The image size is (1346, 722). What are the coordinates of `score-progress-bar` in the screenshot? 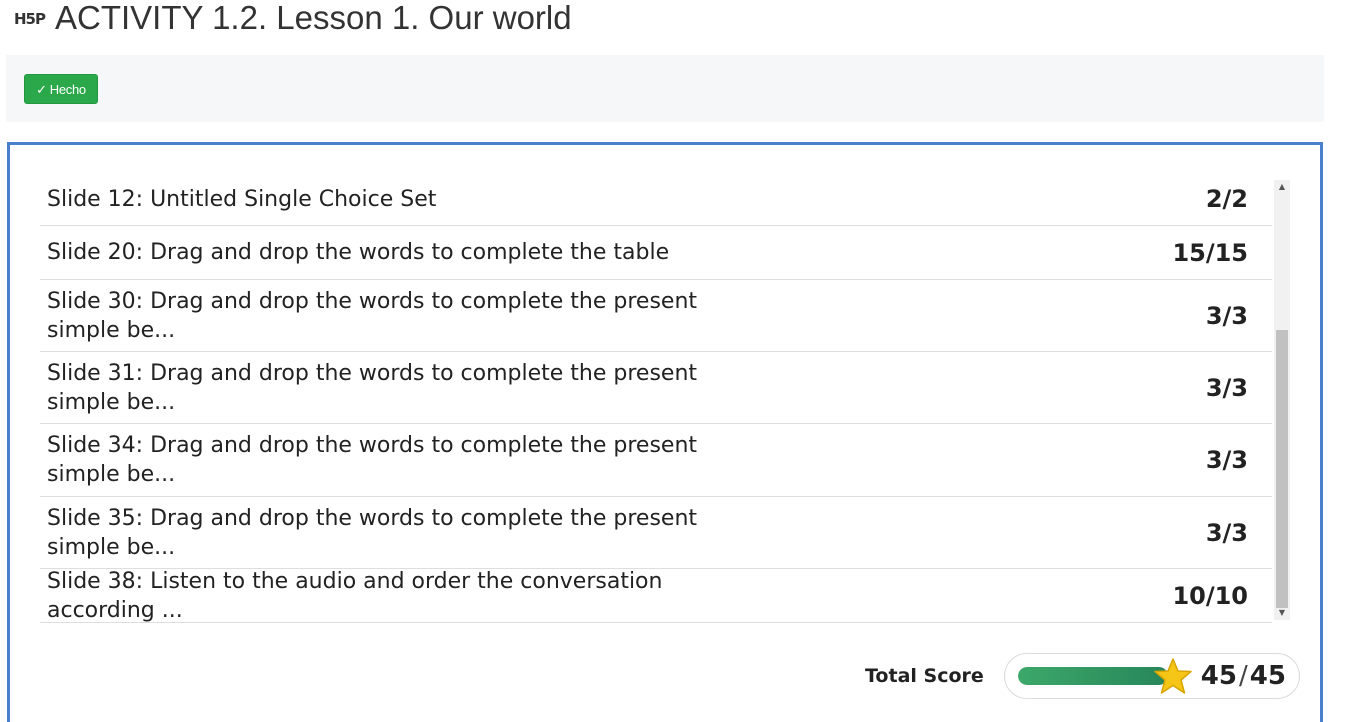 It's located at (1092, 676).